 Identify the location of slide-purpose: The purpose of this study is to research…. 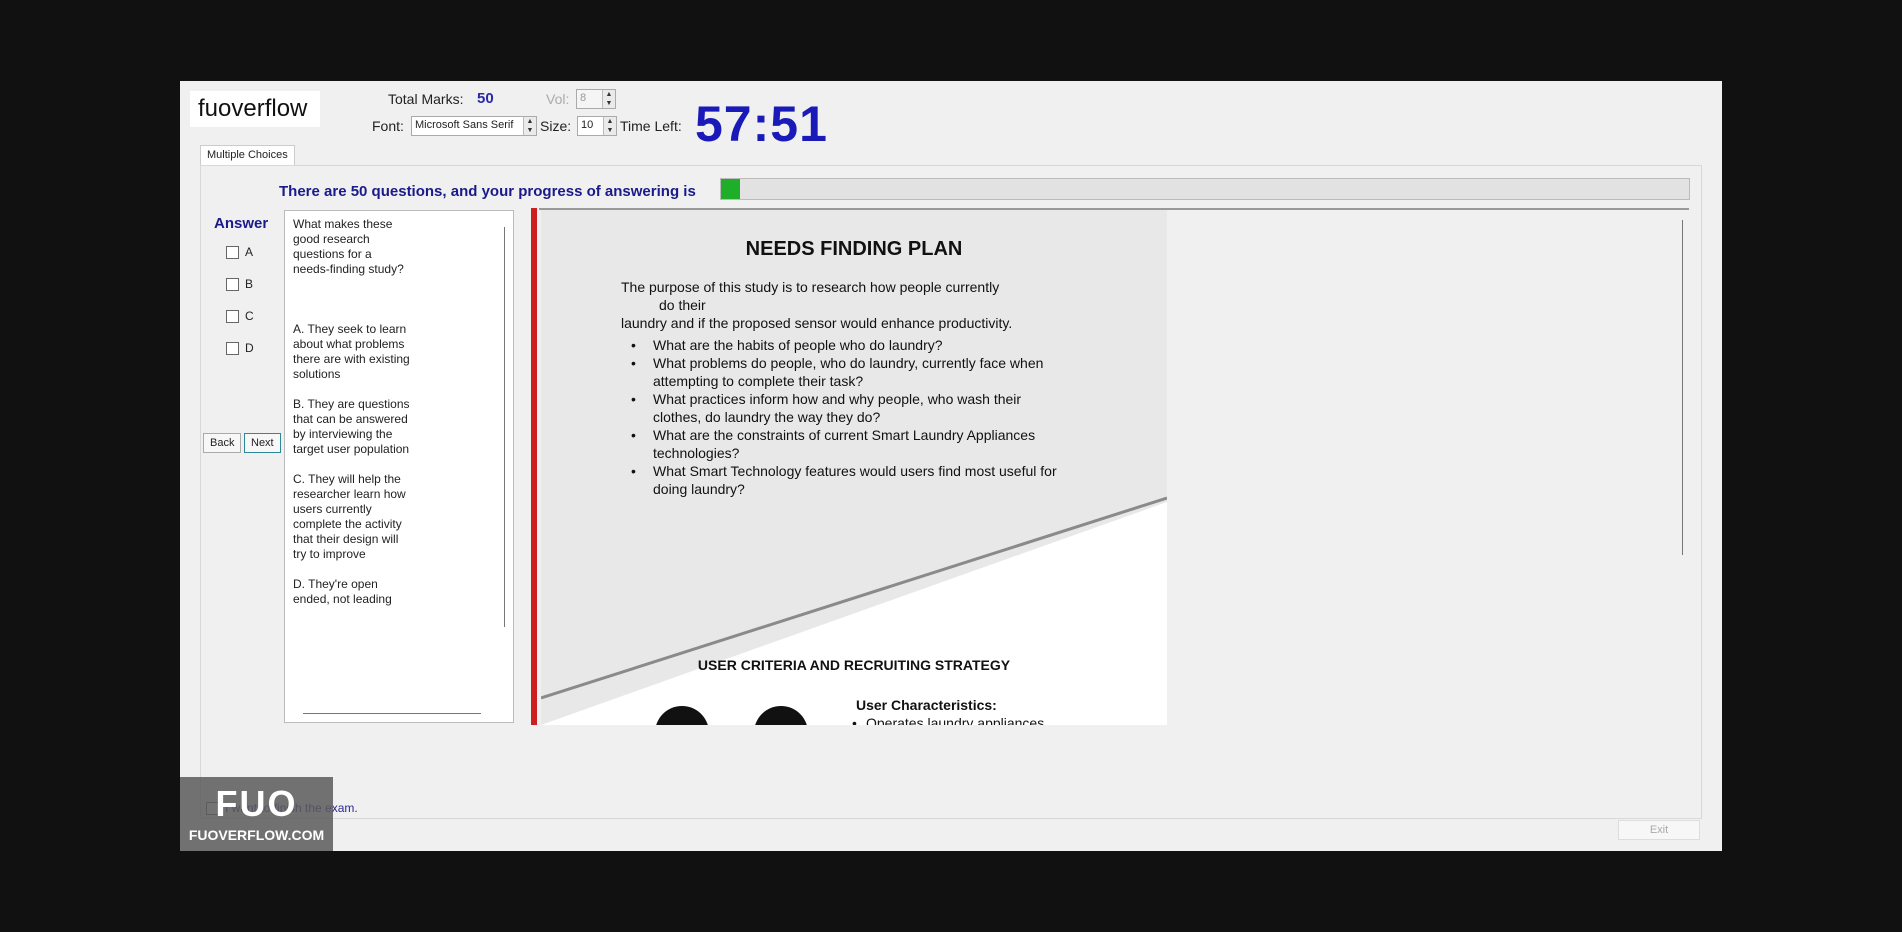
(836, 305).